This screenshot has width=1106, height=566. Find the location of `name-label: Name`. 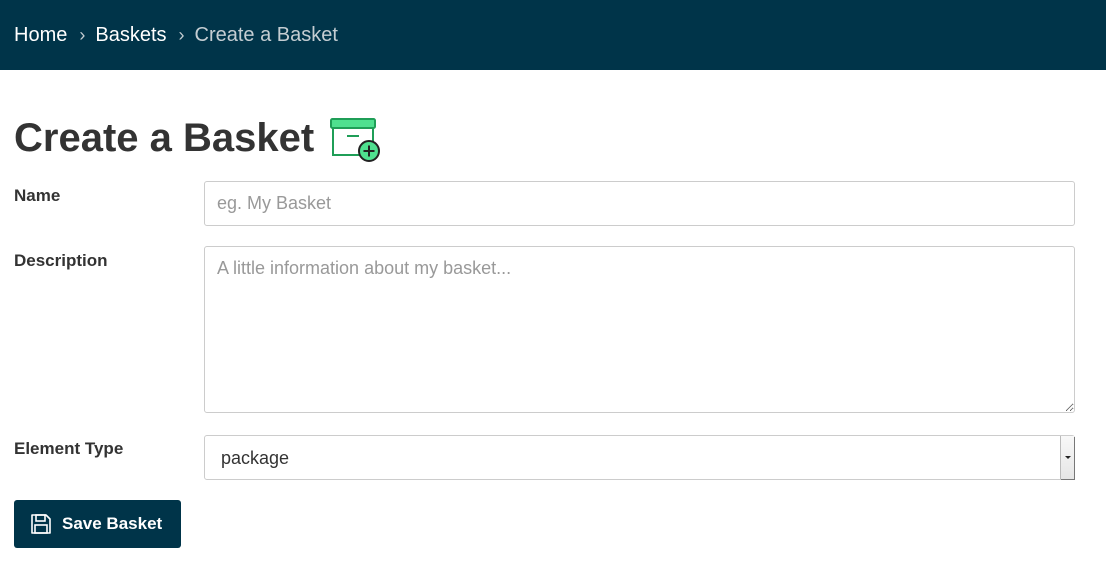

name-label: Name is located at coordinates (37, 195).